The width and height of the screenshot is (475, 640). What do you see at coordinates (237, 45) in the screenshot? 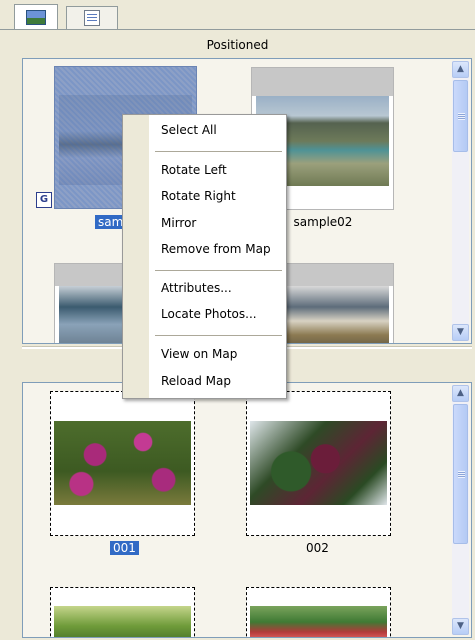
I see `section-header: Positioned` at bounding box center [237, 45].